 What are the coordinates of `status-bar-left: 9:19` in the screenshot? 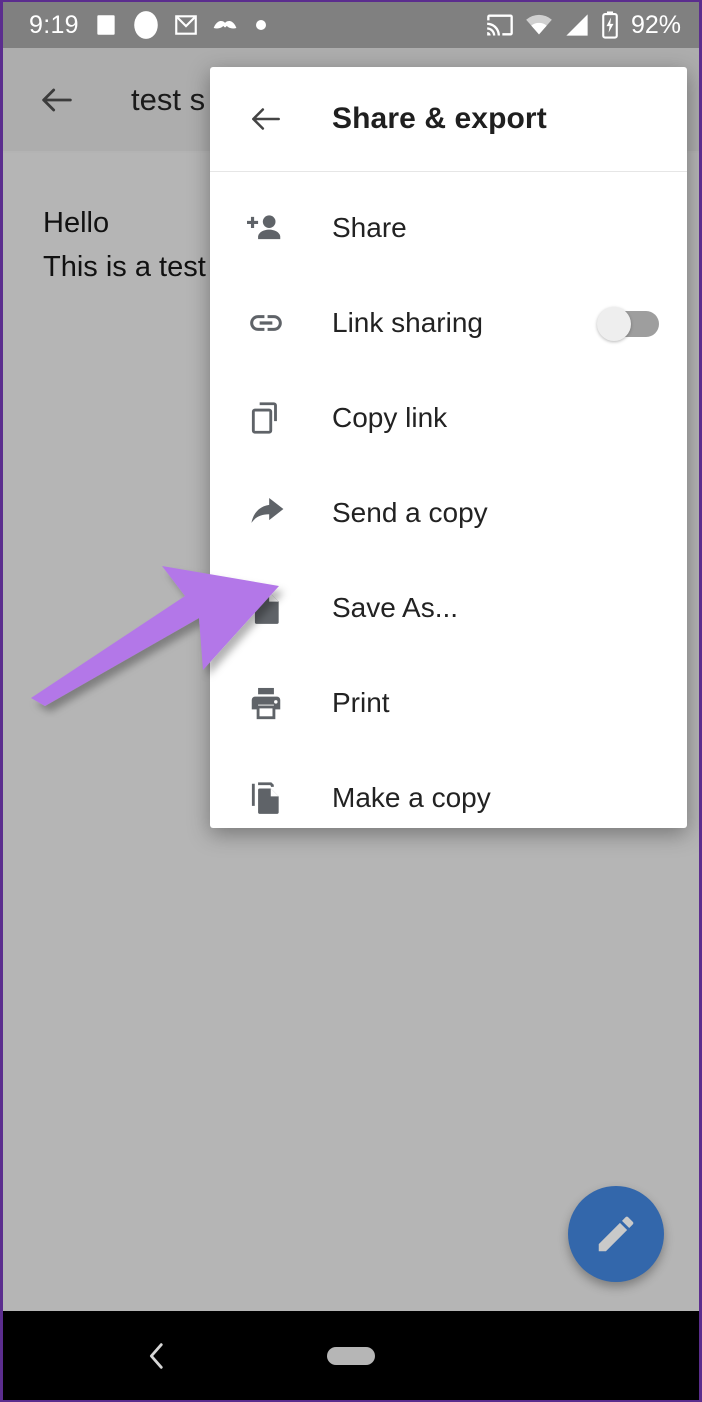 It's located at (257, 25).